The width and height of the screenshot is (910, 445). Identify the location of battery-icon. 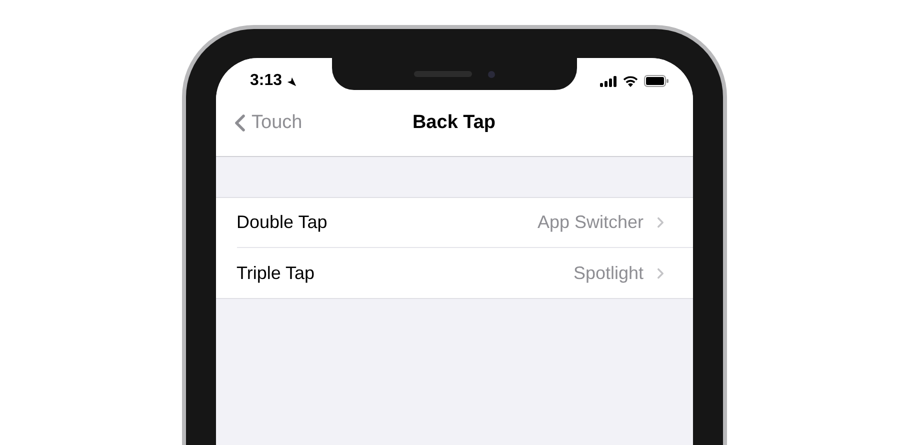
(656, 81).